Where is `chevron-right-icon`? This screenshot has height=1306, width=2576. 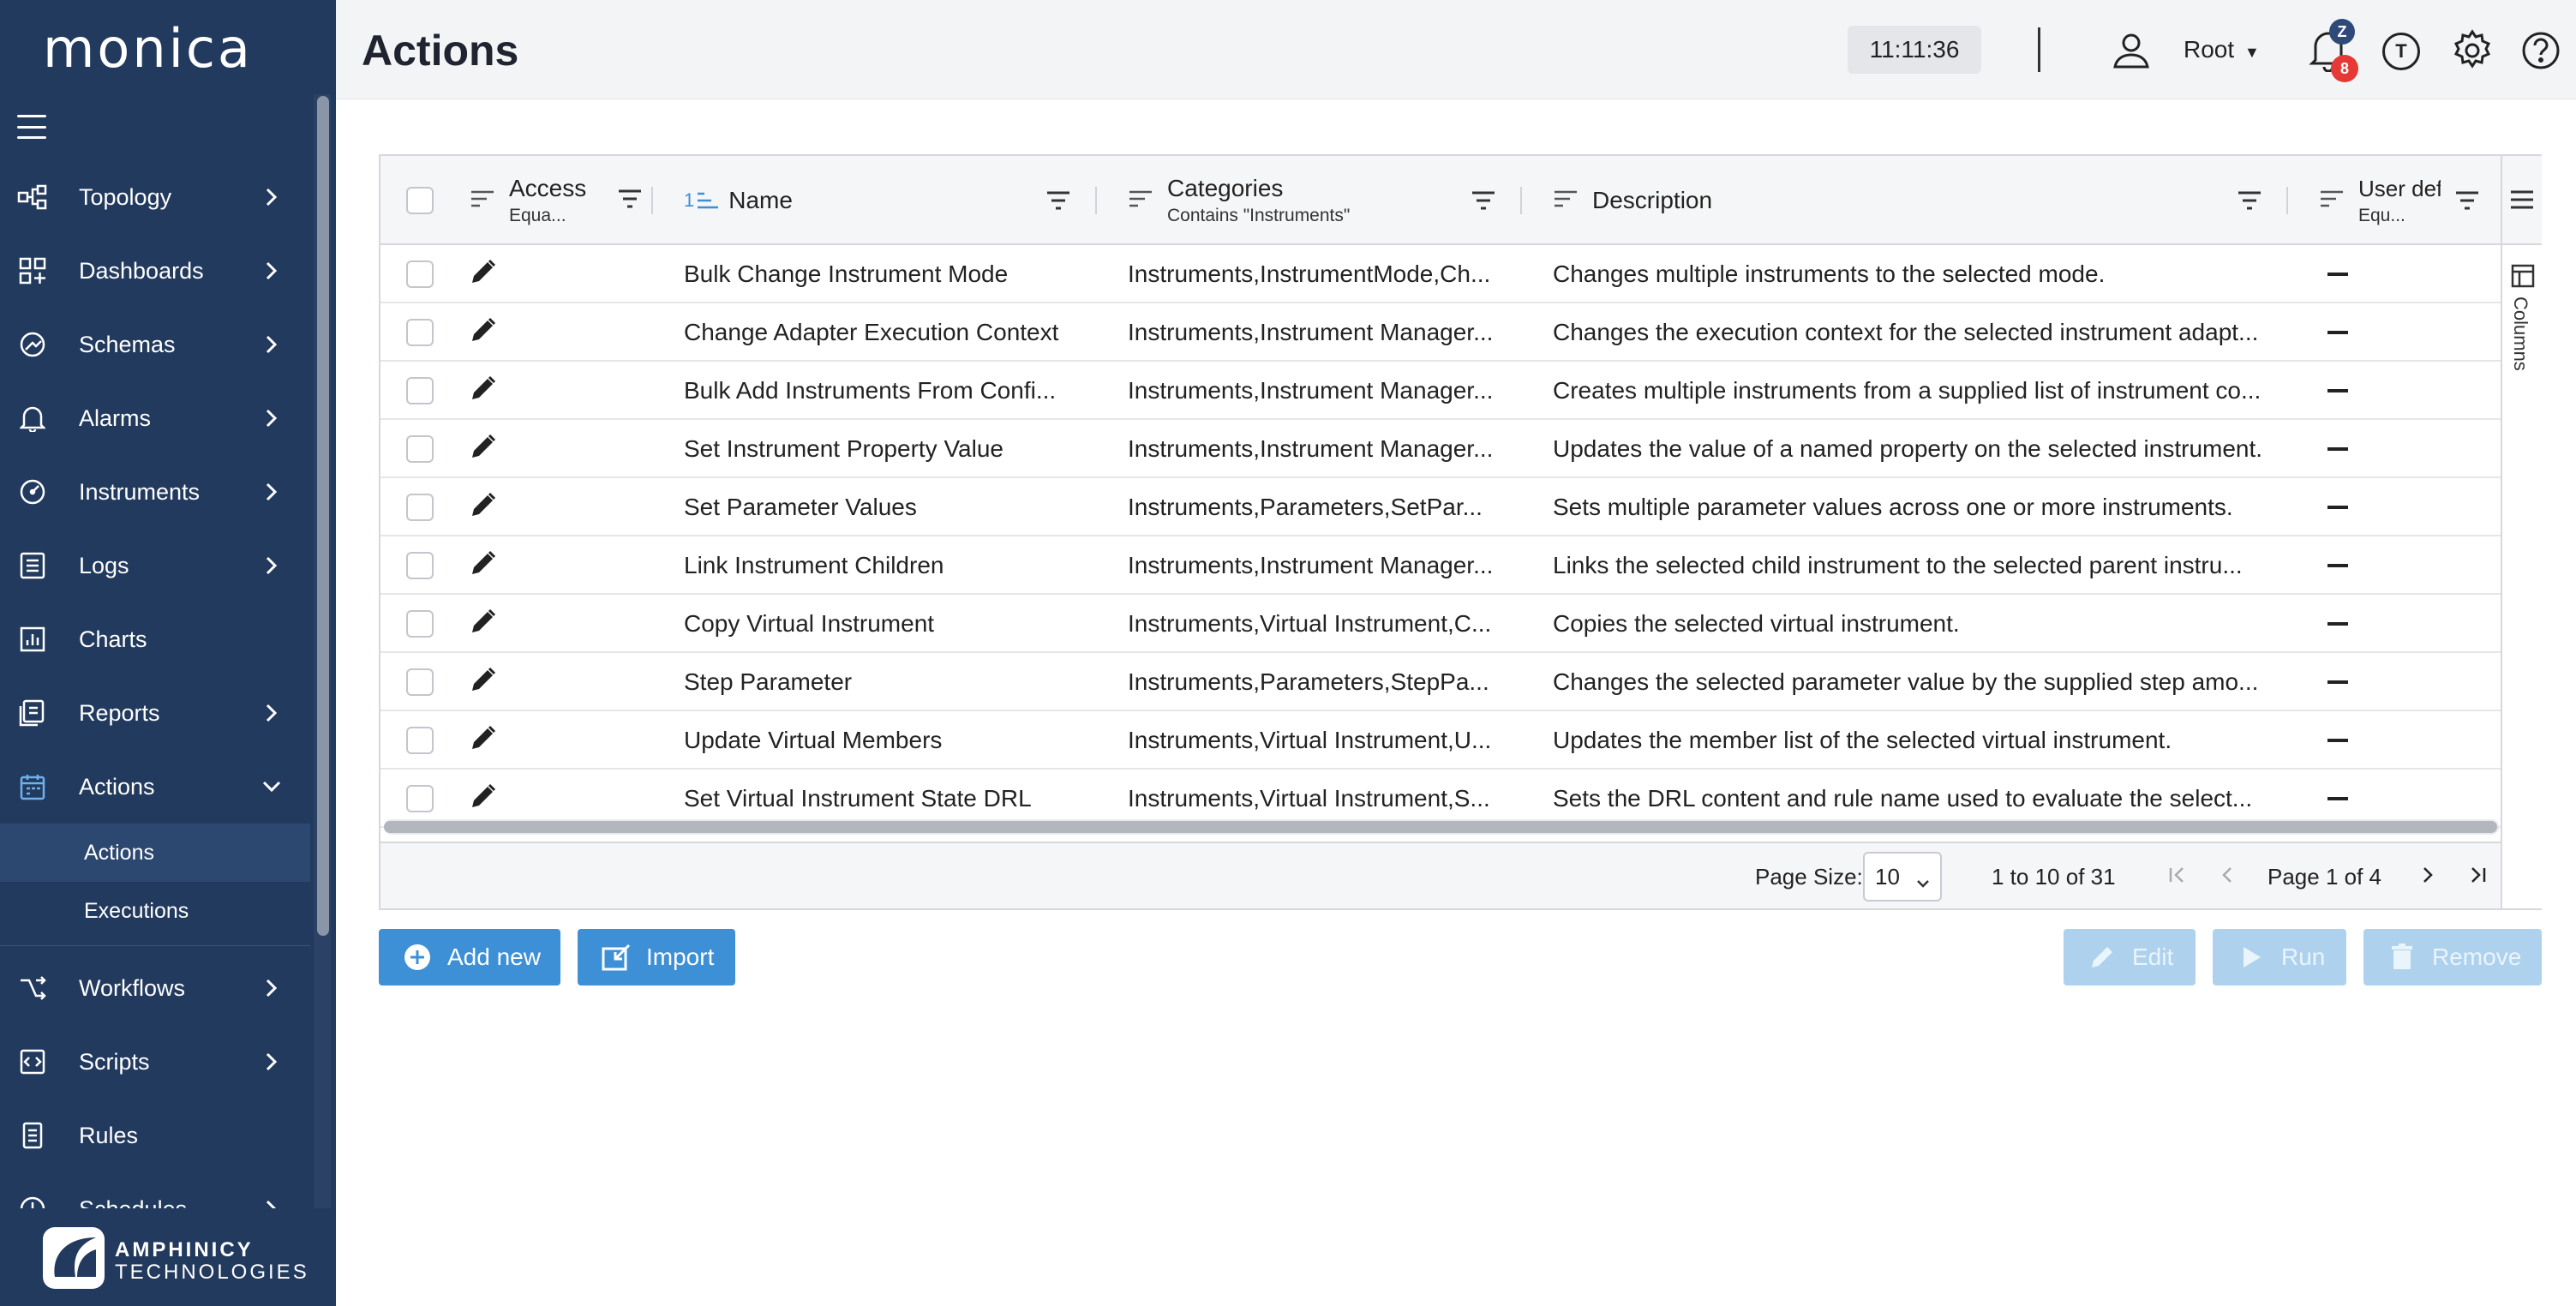 chevron-right-icon is located at coordinates (272, 713).